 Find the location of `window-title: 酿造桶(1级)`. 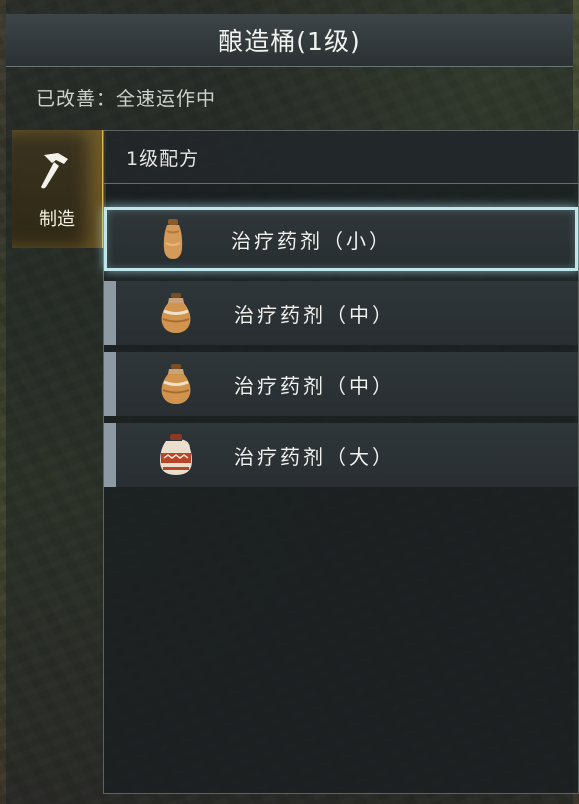

window-title: 酿造桶(1级) is located at coordinates (289, 41).